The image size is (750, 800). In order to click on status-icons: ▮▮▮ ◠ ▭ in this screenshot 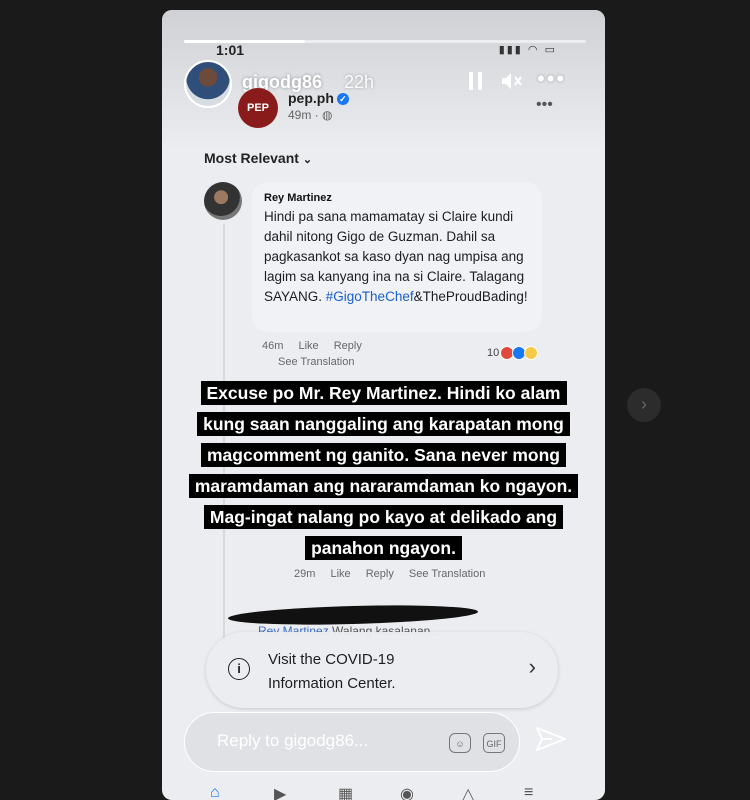, I will do `click(528, 49)`.